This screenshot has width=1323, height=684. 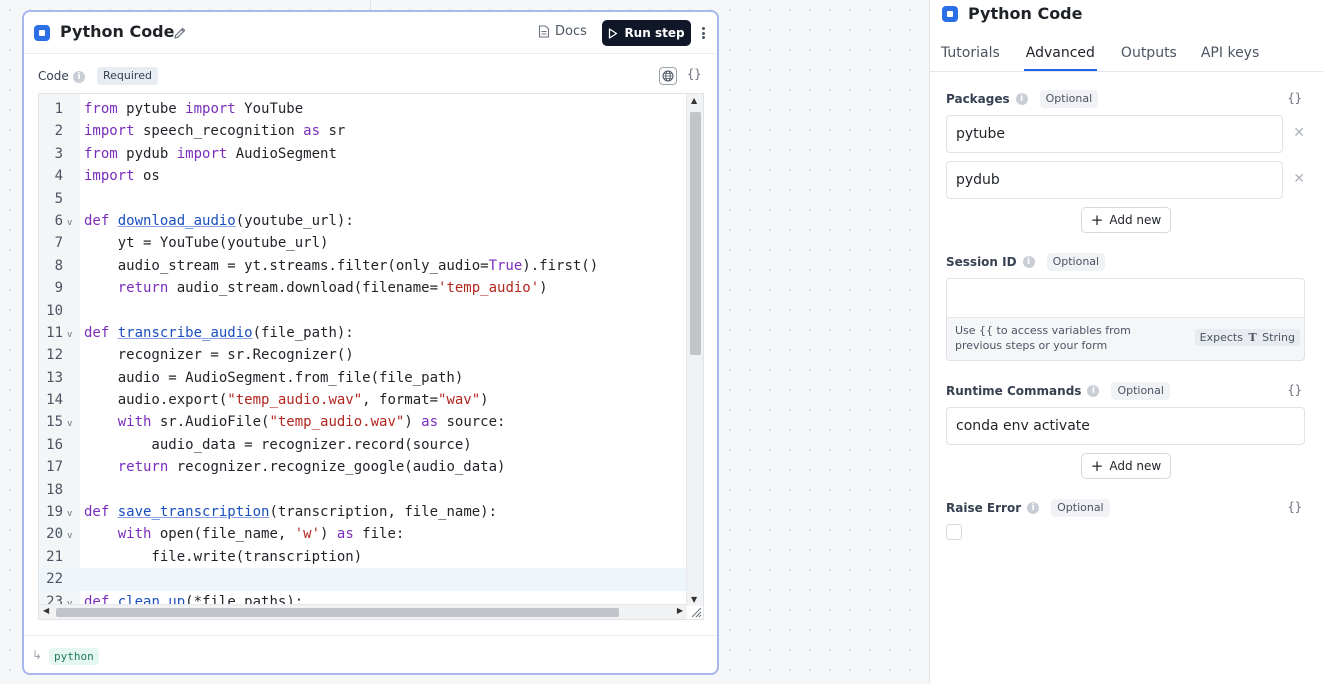 I want to click on plus-icon: +, so click(x=1097, y=466).